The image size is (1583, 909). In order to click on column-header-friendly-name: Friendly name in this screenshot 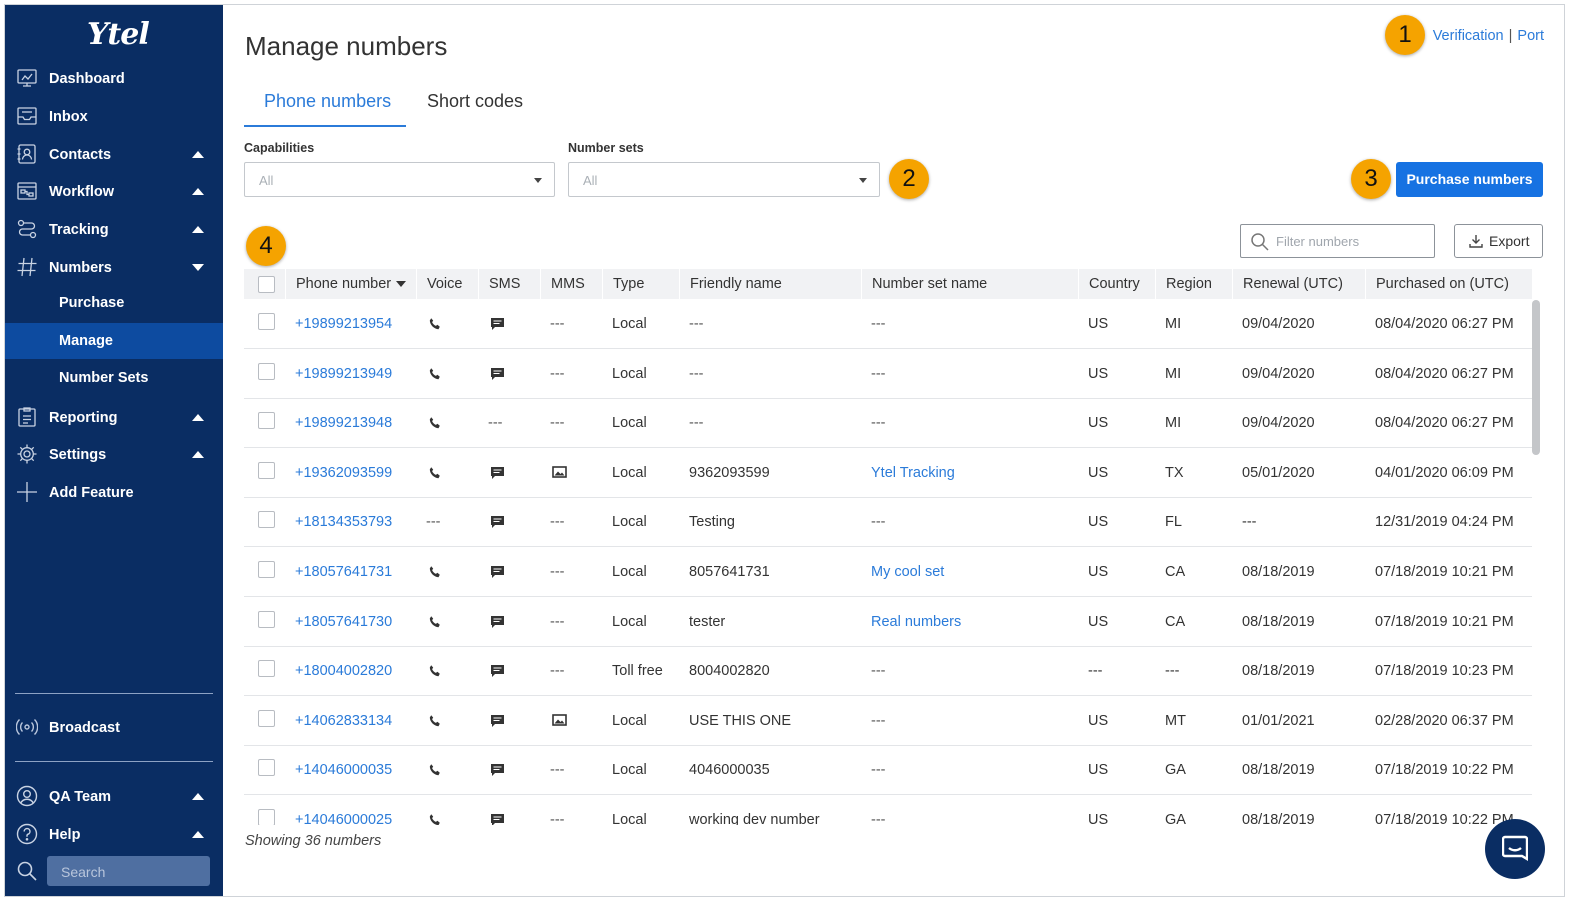, I will do `click(730, 284)`.